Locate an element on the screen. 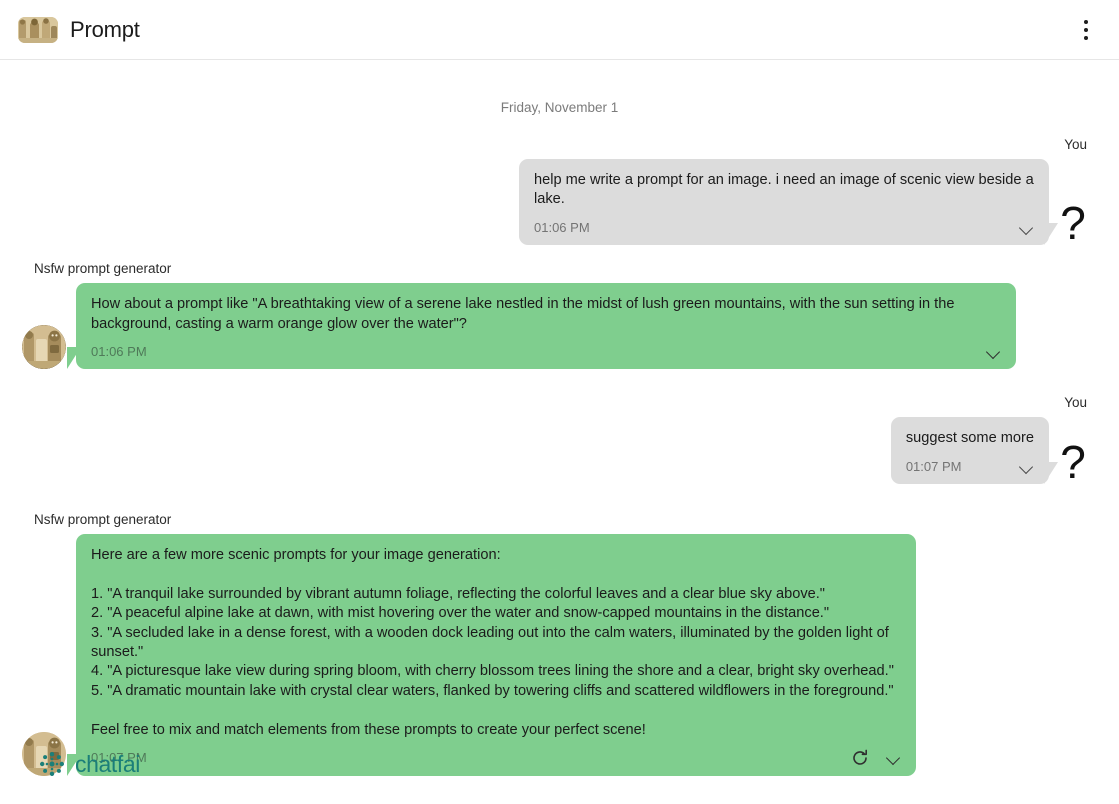 This screenshot has height=804, width=1119. brand-footer: chatfai is located at coordinates (89, 764).